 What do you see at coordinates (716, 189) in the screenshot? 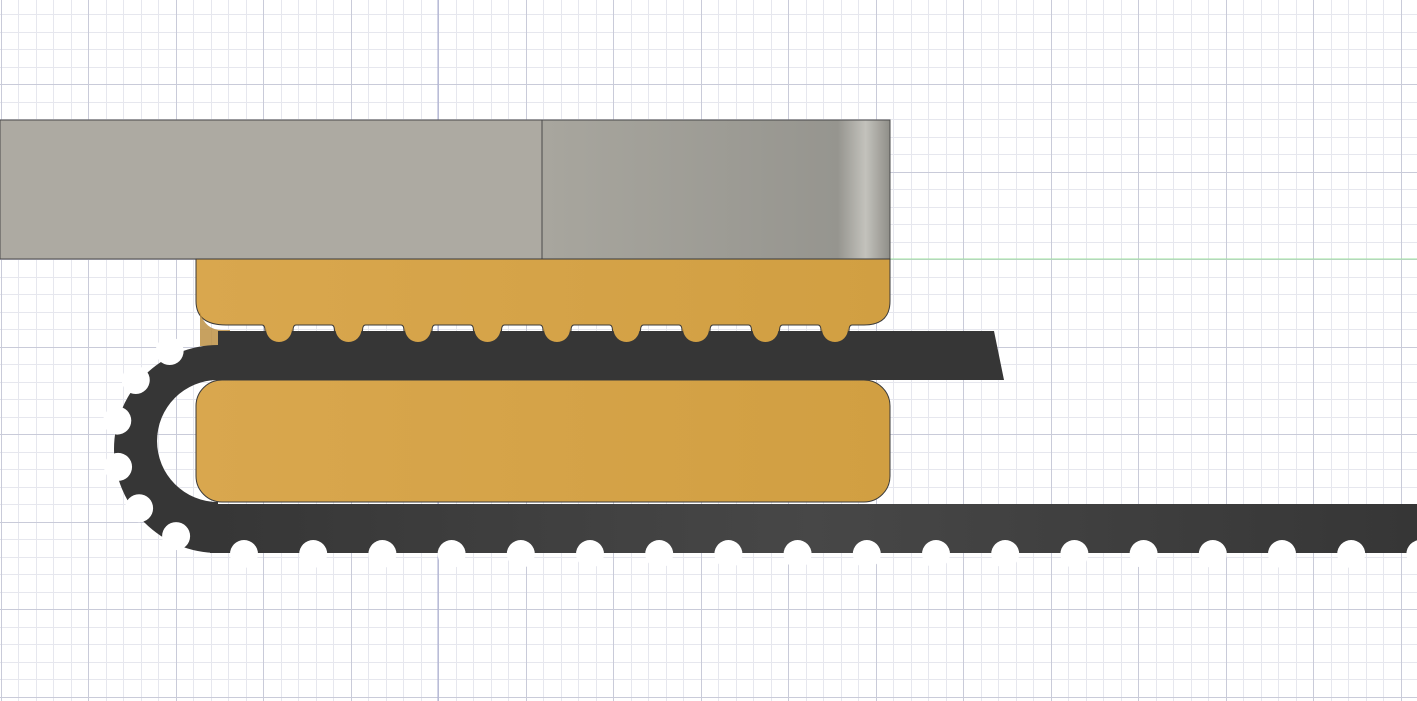
I see `top-block-right-face` at bounding box center [716, 189].